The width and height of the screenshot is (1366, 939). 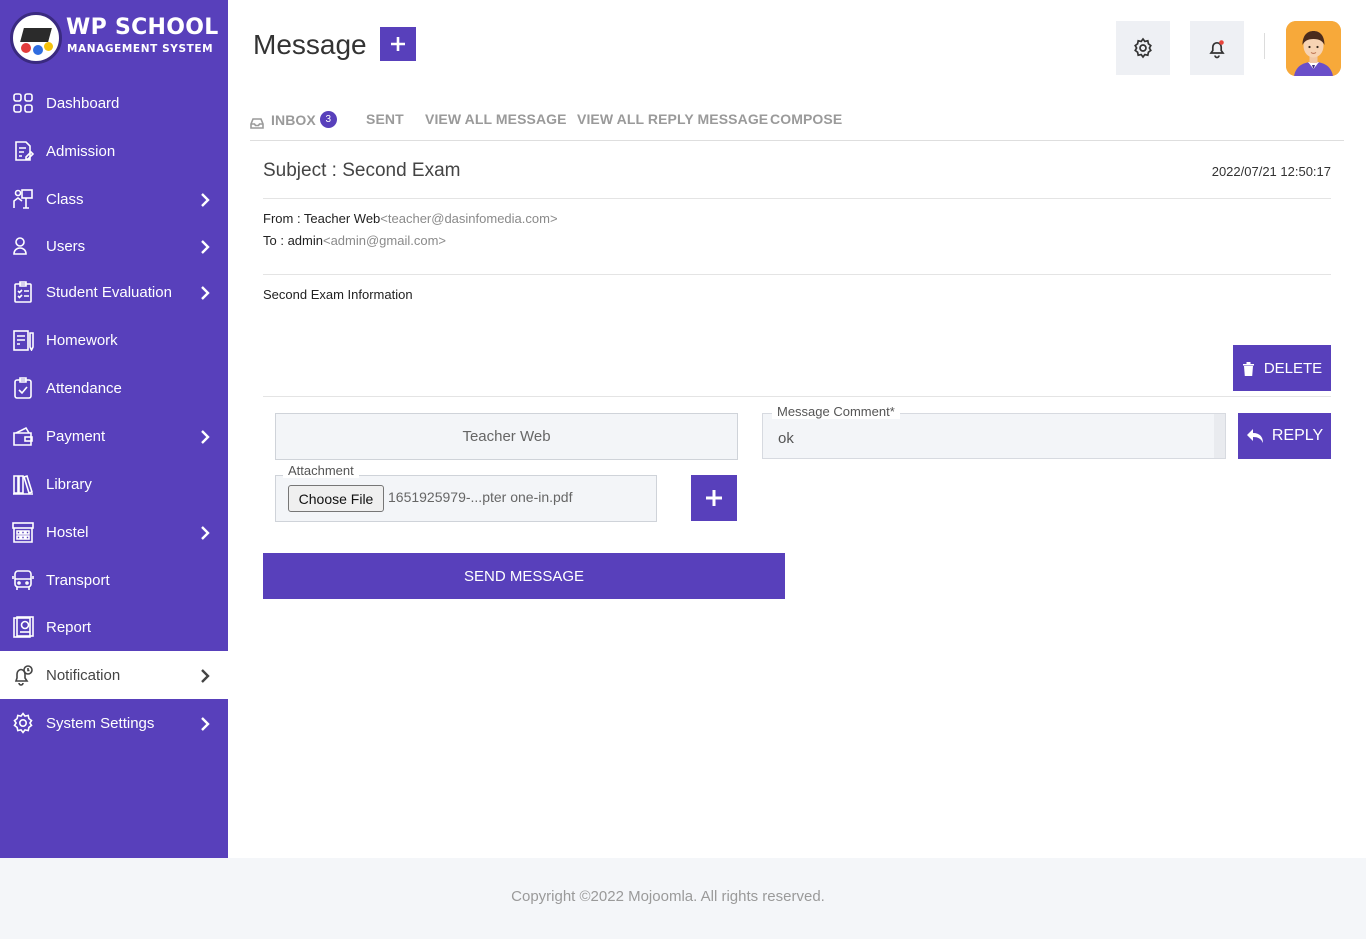 I want to click on notification-icon, so click(x=23, y=675).